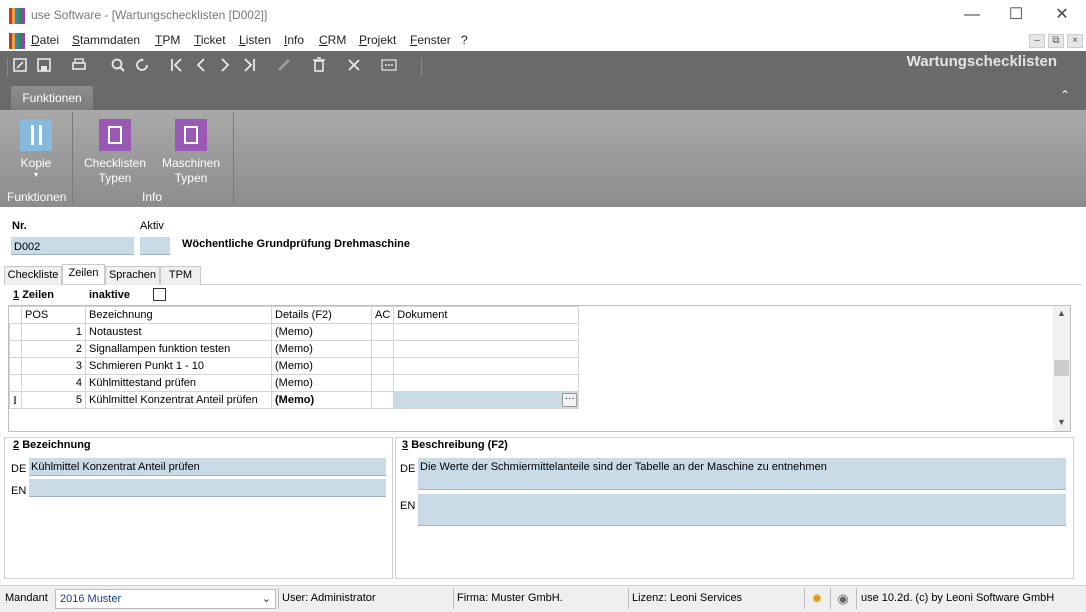 This screenshot has width=1086, height=612. Describe the element at coordinates (296, 244) in the screenshot. I see `checklist-description: Wöchentliche Grundprüfung Drehmaschine` at that location.